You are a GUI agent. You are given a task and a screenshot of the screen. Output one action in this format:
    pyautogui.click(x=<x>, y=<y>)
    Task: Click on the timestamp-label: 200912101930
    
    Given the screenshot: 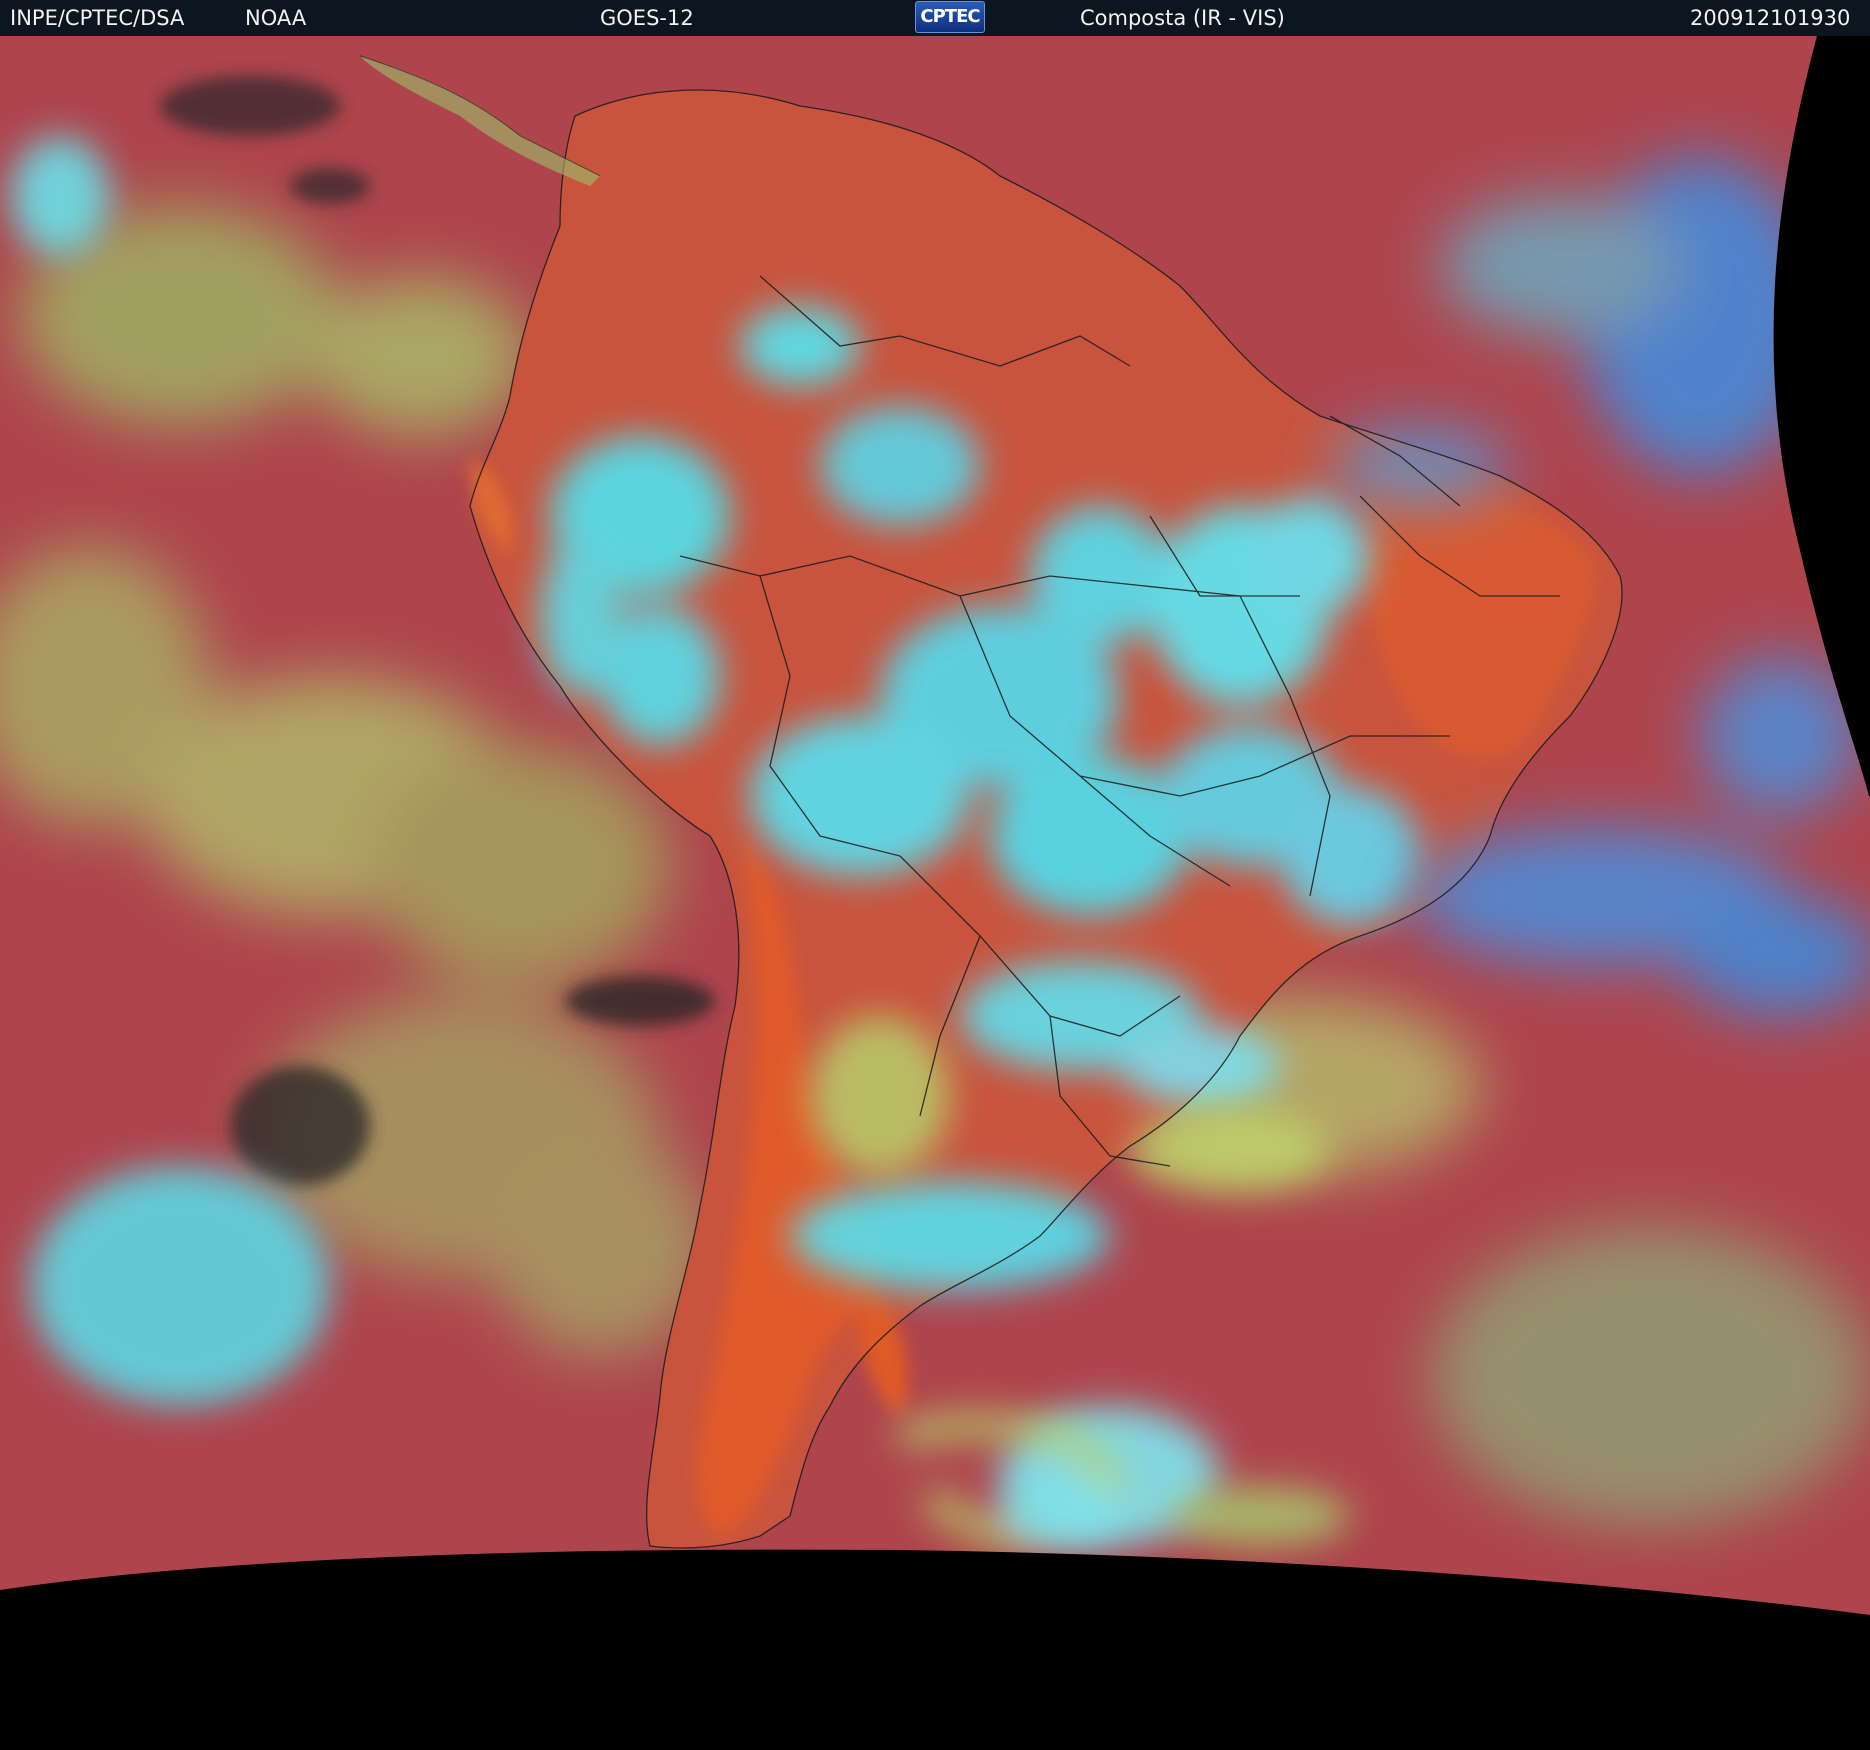 What is the action you would take?
    pyautogui.click(x=1770, y=18)
    